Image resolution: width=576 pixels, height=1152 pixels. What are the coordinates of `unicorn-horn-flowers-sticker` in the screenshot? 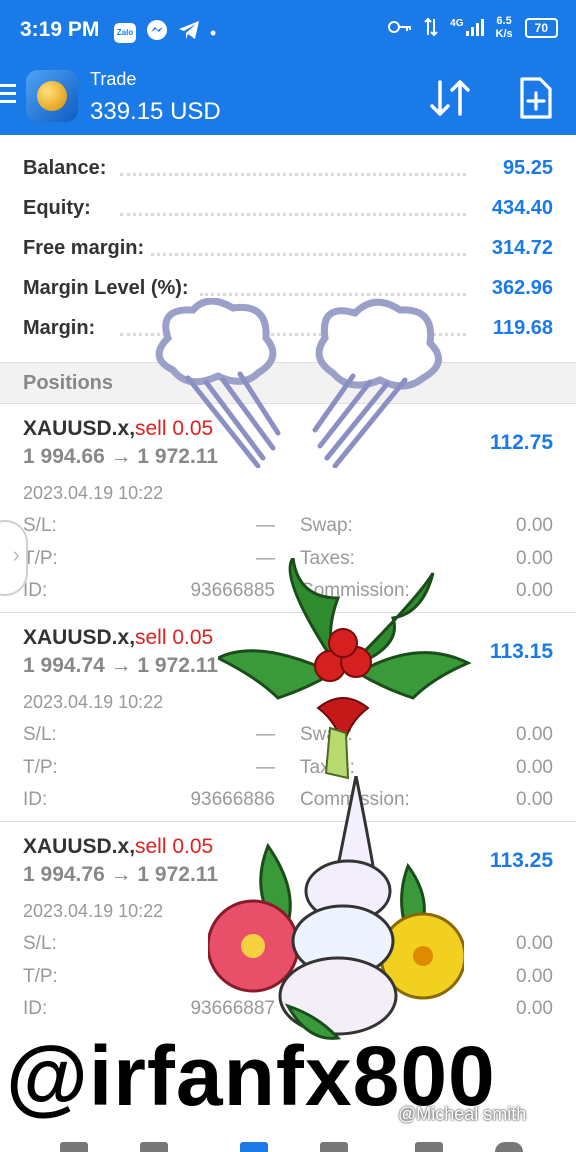 It's located at (336, 911).